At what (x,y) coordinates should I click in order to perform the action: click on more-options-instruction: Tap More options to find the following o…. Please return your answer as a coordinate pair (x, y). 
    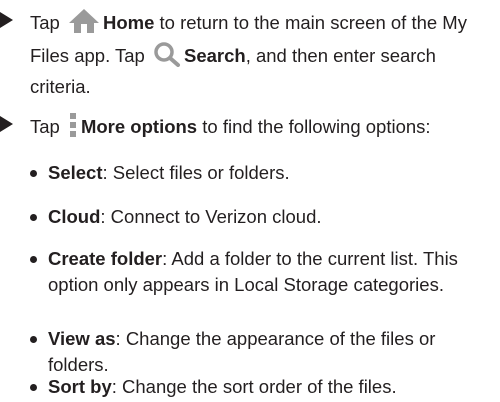
    Looking at the image, I should click on (248, 128).